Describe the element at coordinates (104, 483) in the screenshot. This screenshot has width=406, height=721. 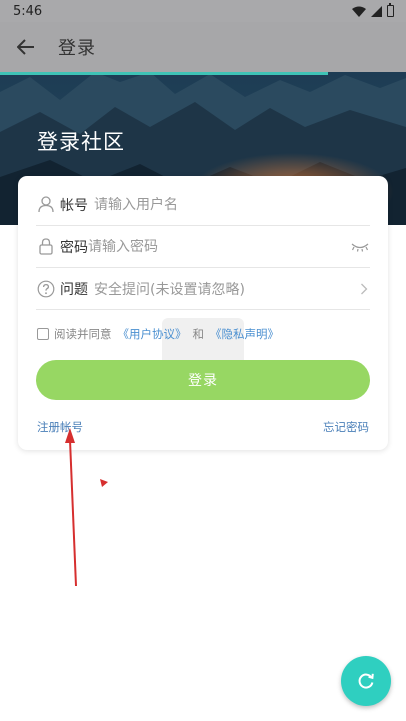
I see `annotation-marker` at that location.